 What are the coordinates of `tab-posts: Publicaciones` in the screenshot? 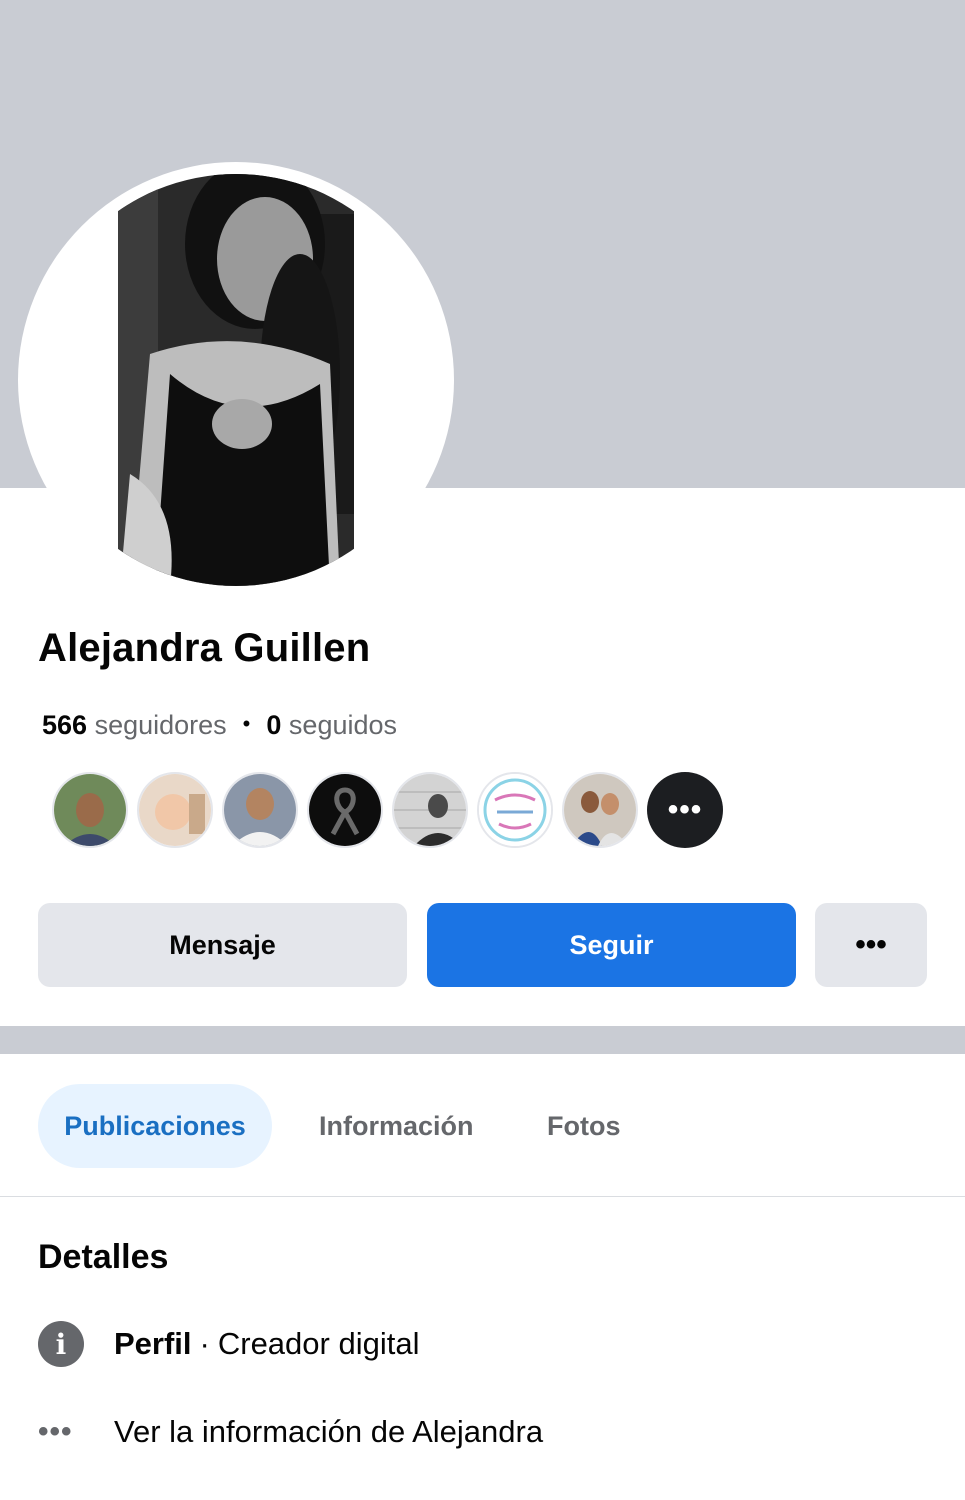 It's located at (155, 1126).